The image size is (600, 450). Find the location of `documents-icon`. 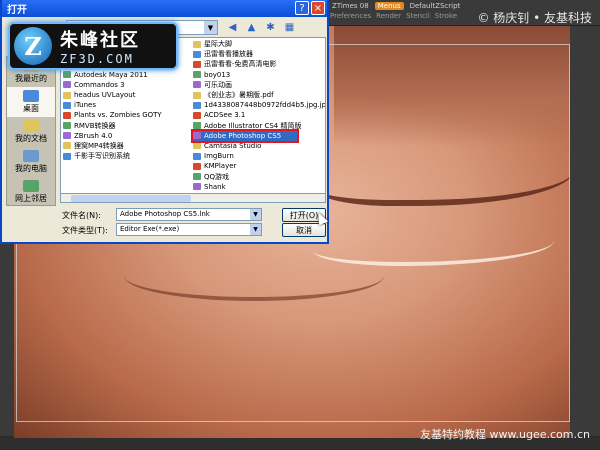

documents-icon is located at coordinates (31, 126).